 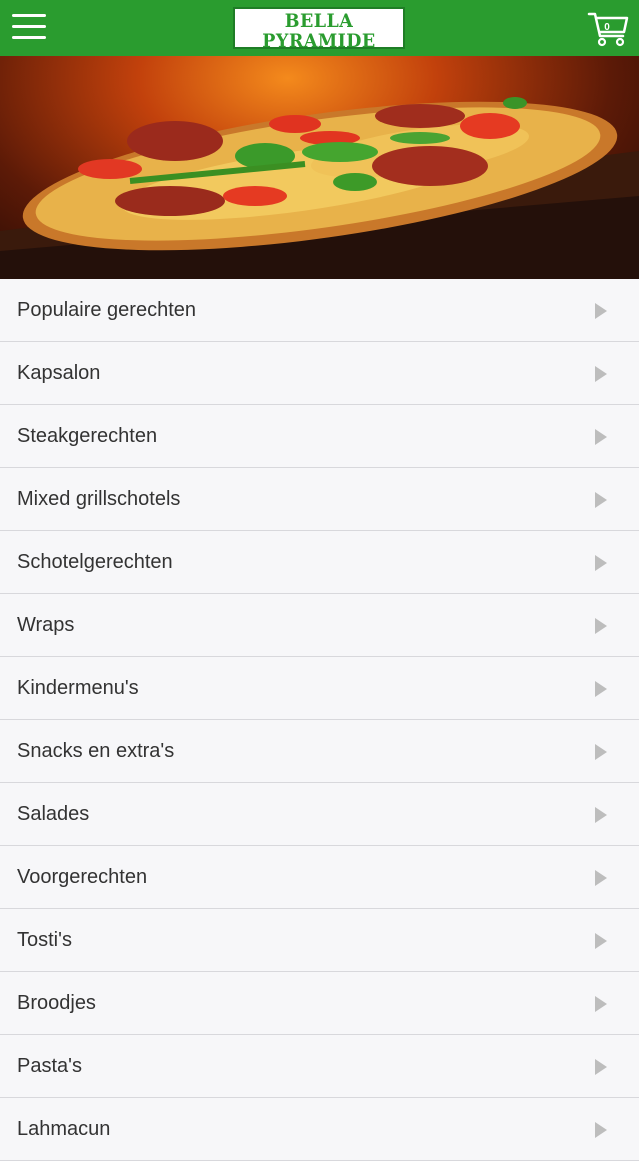 I want to click on category-label: Mixed grillschotels, so click(x=99, y=499).